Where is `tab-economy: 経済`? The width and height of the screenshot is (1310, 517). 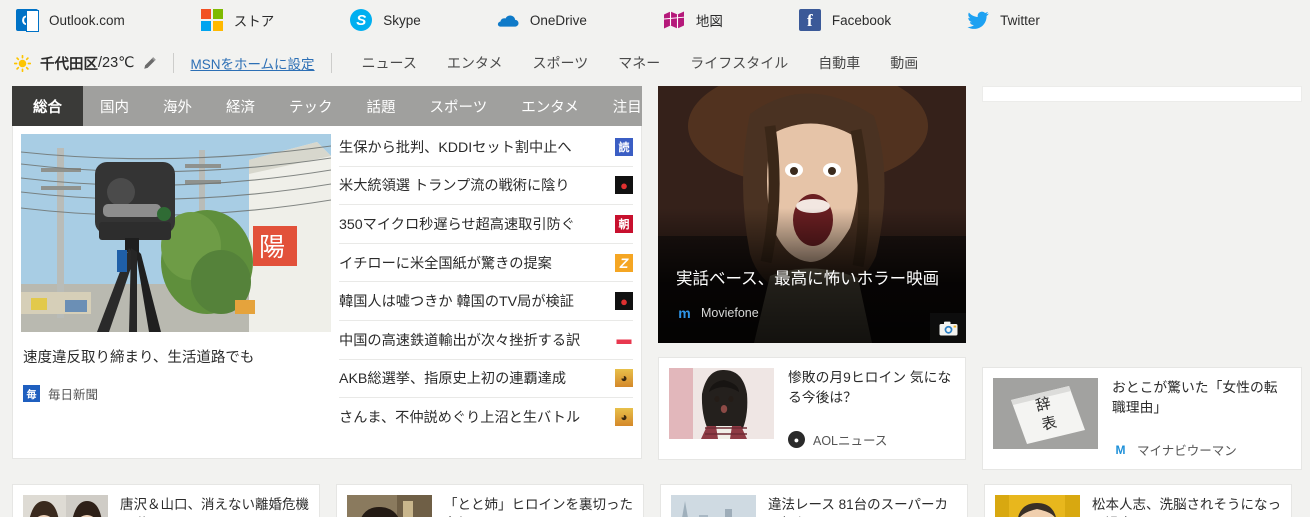
tab-economy: 経済 is located at coordinates (240, 106).